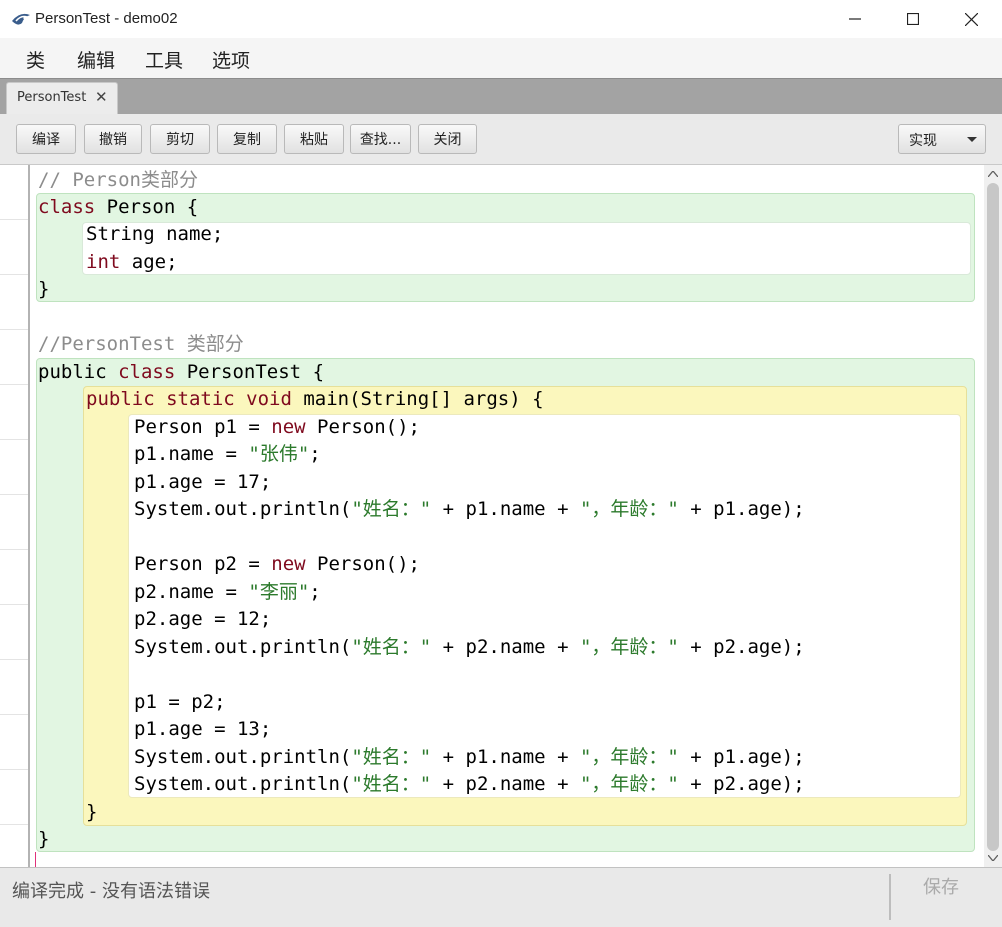 The width and height of the screenshot is (1002, 927). Describe the element at coordinates (15, 516) in the screenshot. I see `line-gutter` at that location.